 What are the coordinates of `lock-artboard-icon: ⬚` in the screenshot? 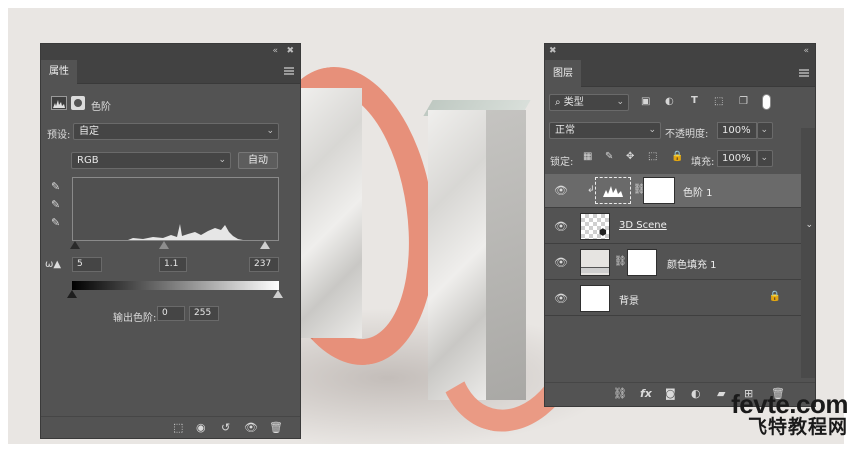 It's located at (652, 156).